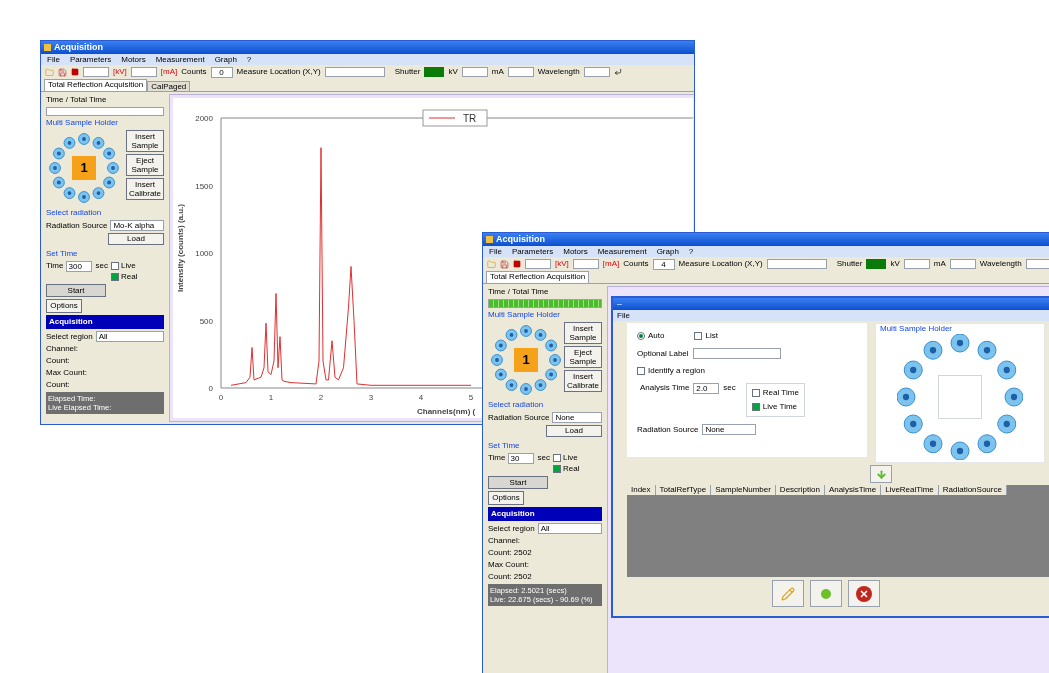 The width and height of the screenshot is (1049, 673). What do you see at coordinates (128, 266) in the screenshot?
I see `option-label: Live` at bounding box center [128, 266].